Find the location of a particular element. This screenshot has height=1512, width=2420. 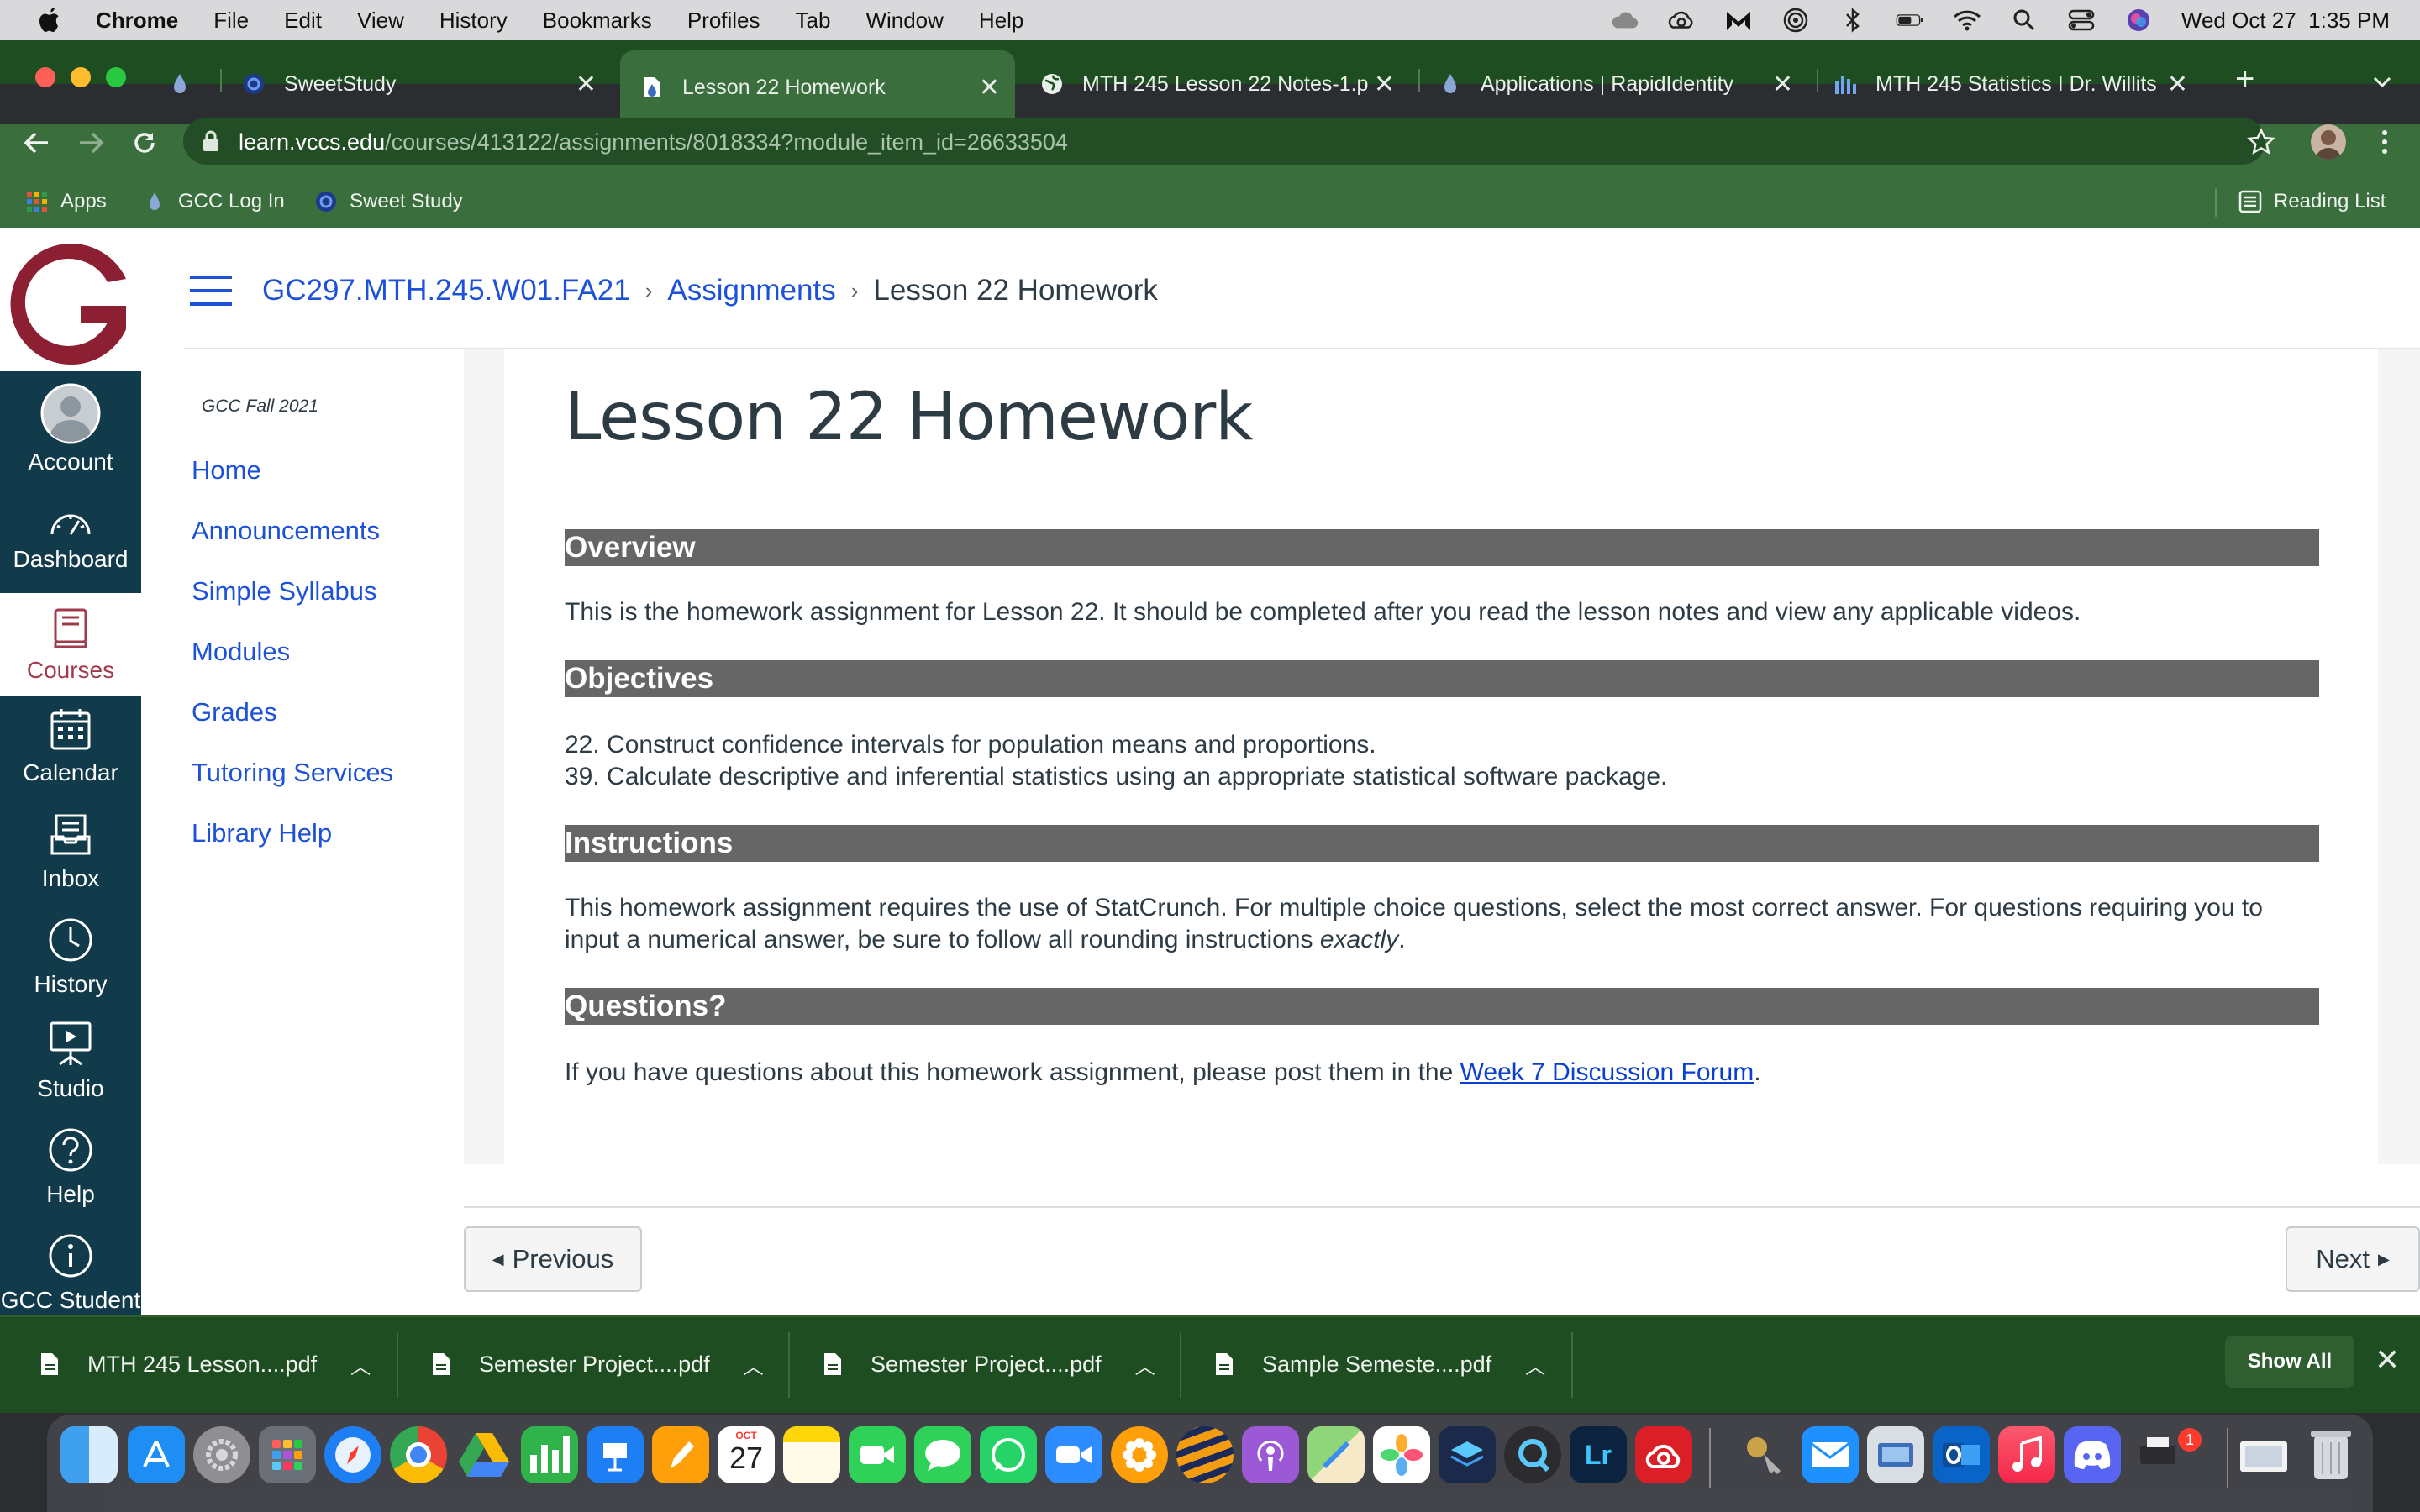

bookmark-gcc-log-in: GCC Log In is located at coordinates (214, 201).